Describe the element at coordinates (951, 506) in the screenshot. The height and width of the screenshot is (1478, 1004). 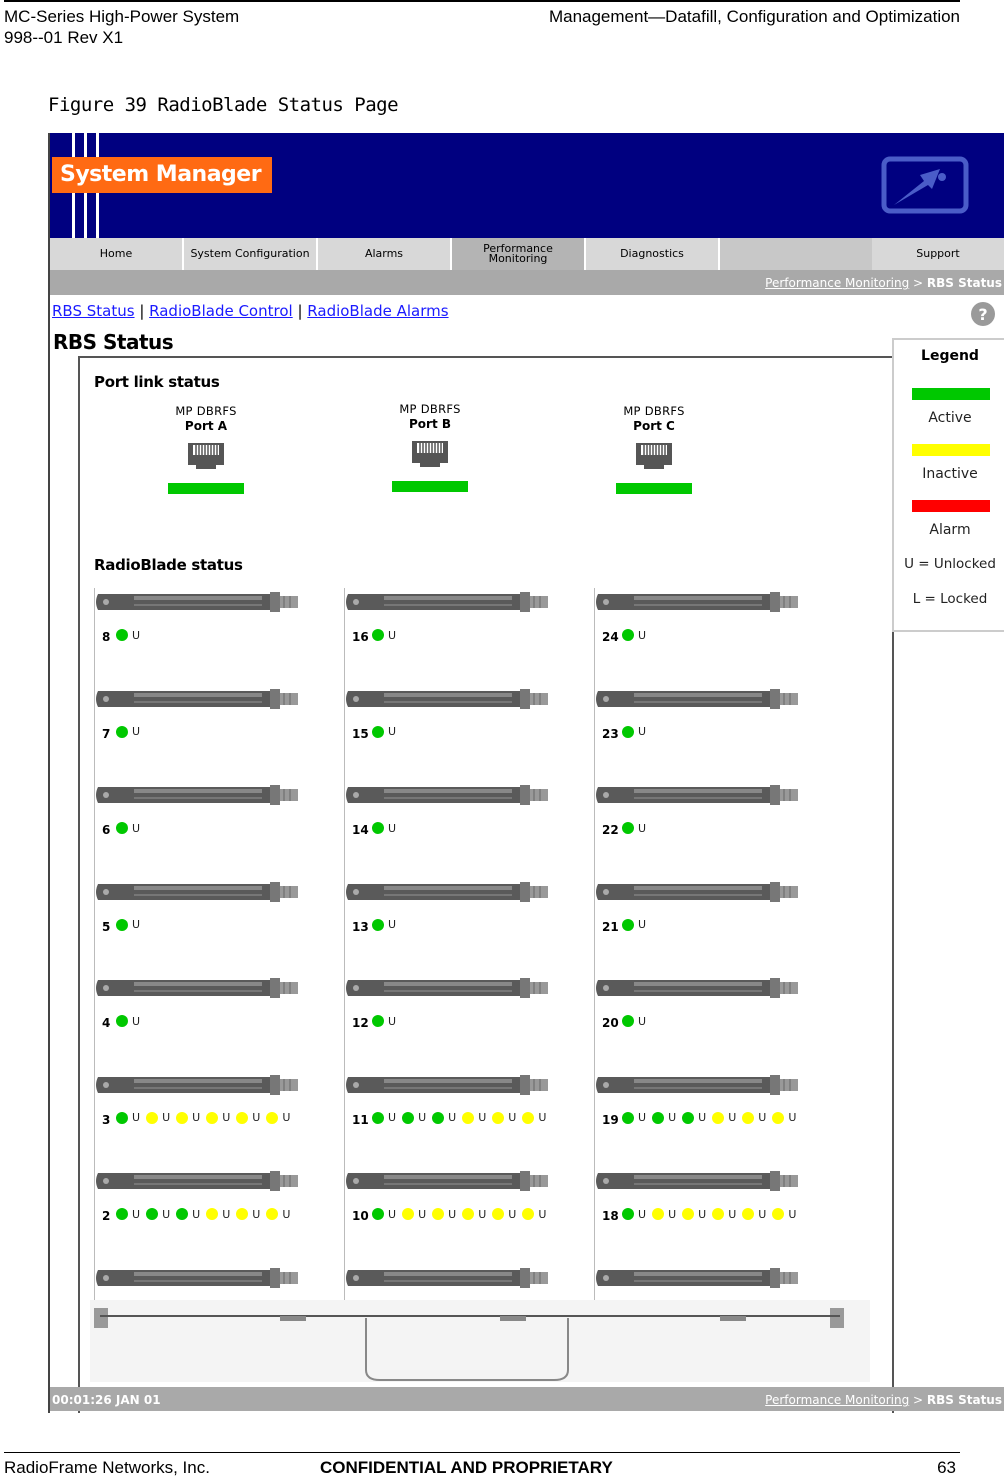
I see `legend-swatch-alarm` at that location.